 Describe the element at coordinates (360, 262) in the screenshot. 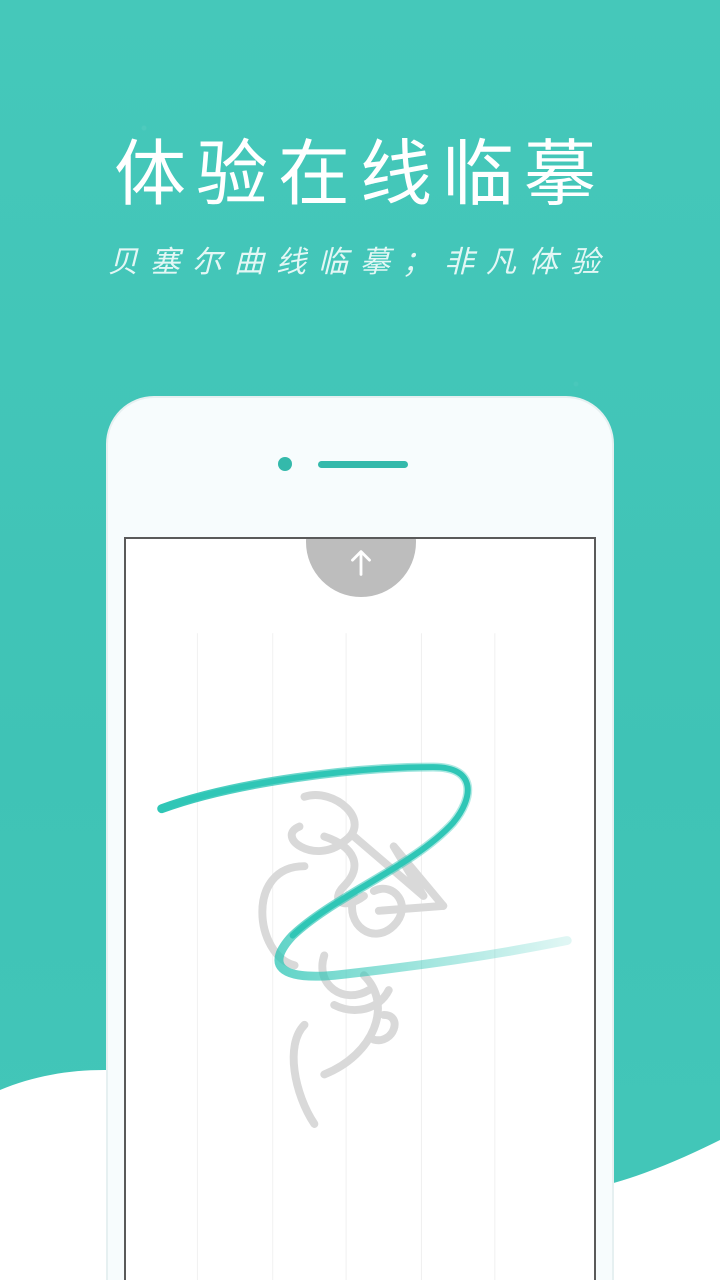

I see `page-subtitle: 贝塞尔曲线临摹；非凡体验` at that location.